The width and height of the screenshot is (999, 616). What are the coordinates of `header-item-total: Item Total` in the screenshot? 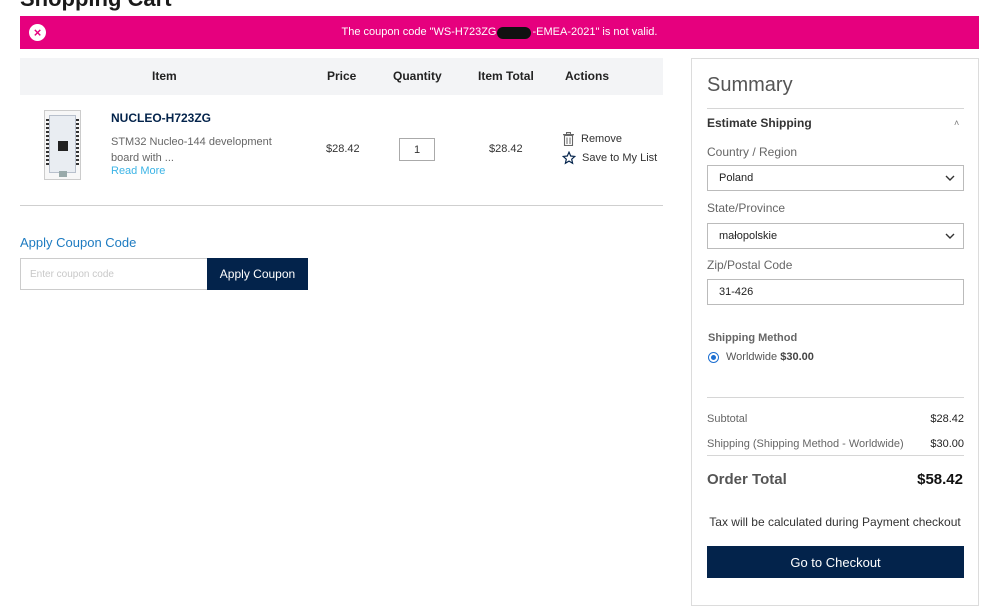 It's located at (506, 76).